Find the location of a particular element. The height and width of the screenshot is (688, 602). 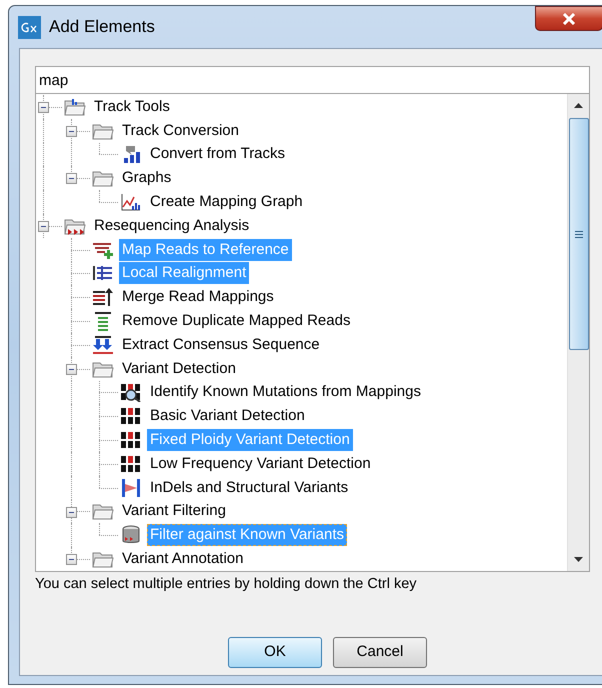

stacked-lines-icon is located at coordinates (103, 321).